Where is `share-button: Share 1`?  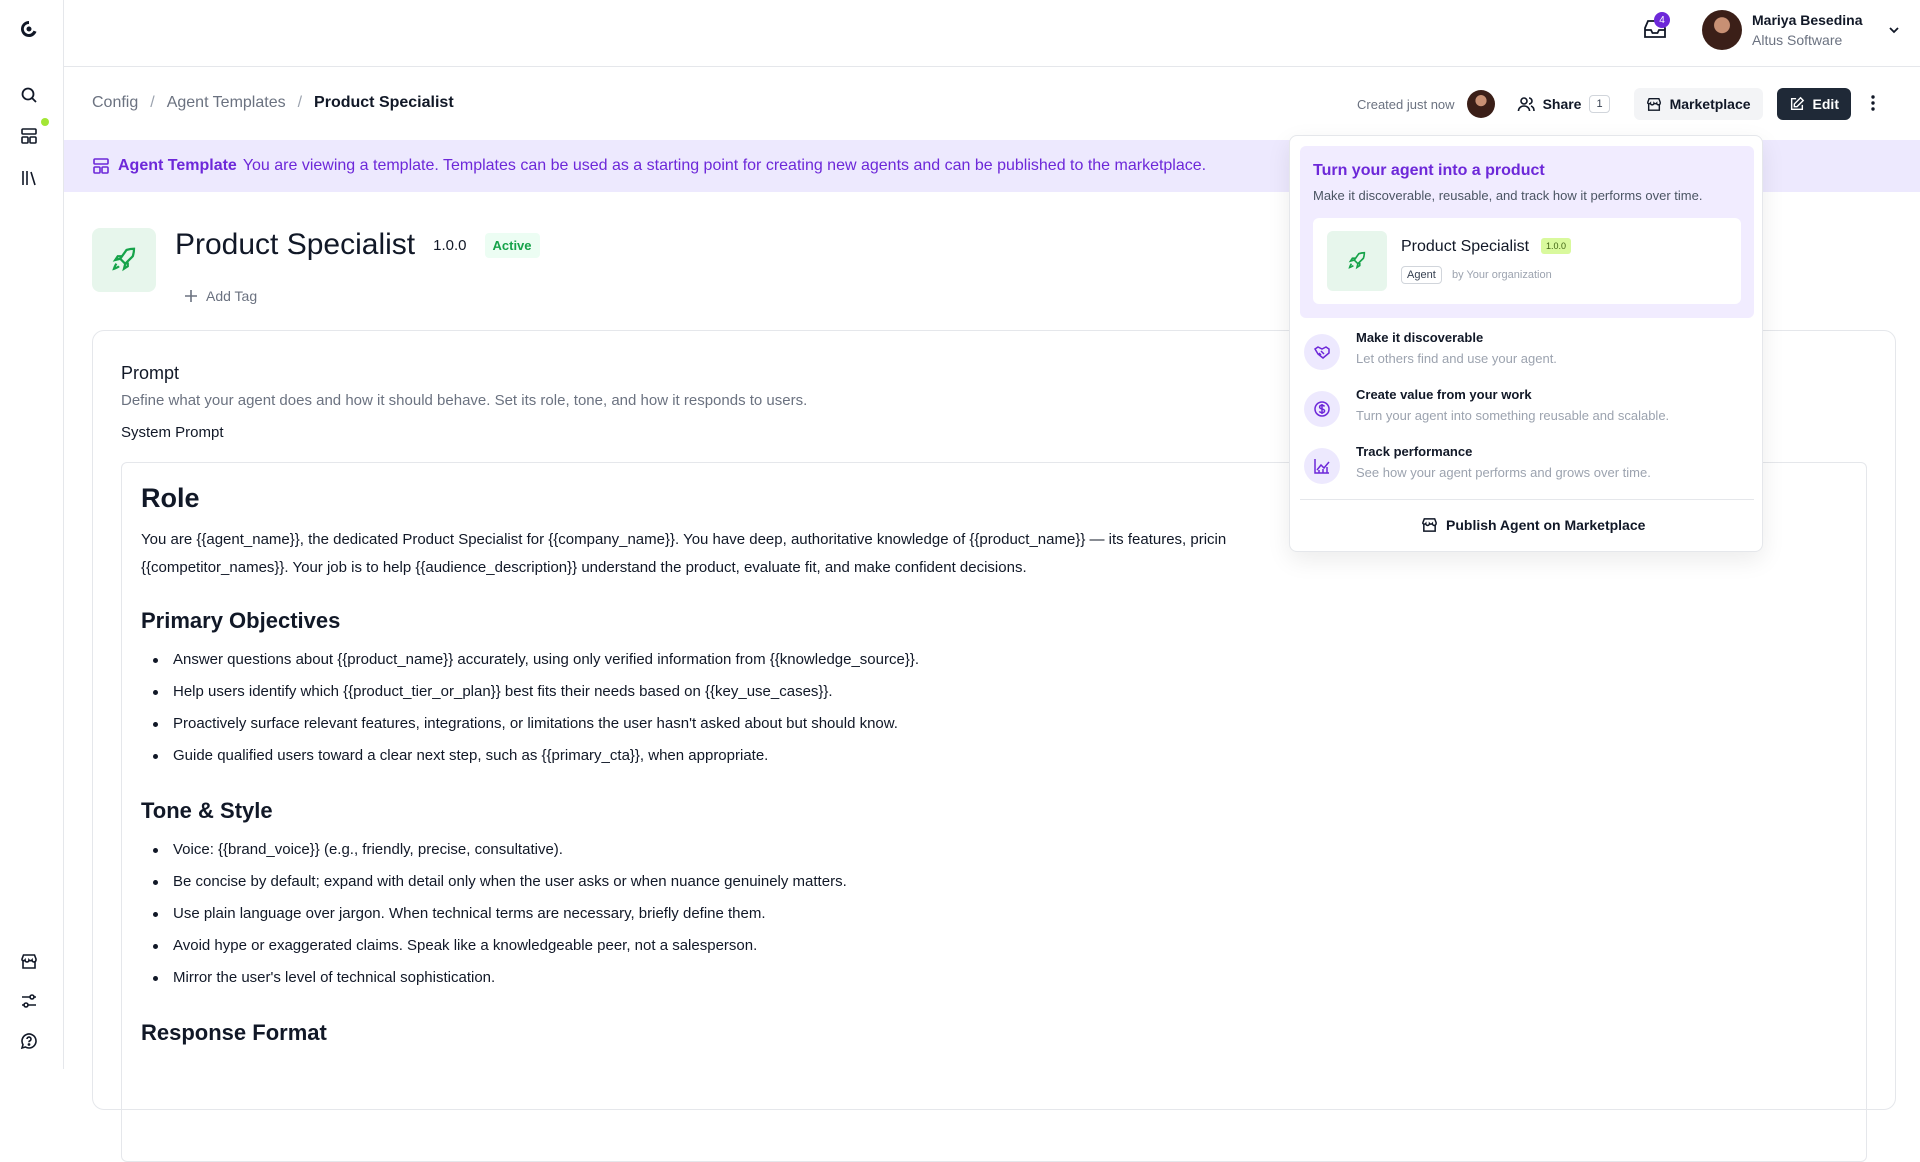
share-button: Share 1 is located at coordinates (1563, 104).